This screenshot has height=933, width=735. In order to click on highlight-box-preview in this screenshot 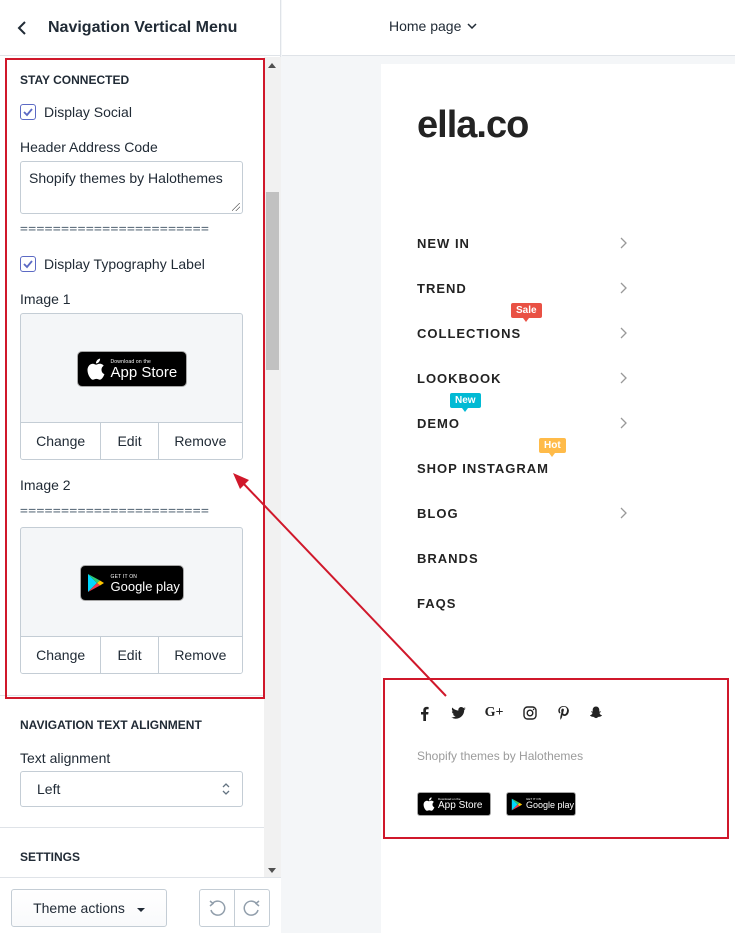, I will do `click(556, 758)`.